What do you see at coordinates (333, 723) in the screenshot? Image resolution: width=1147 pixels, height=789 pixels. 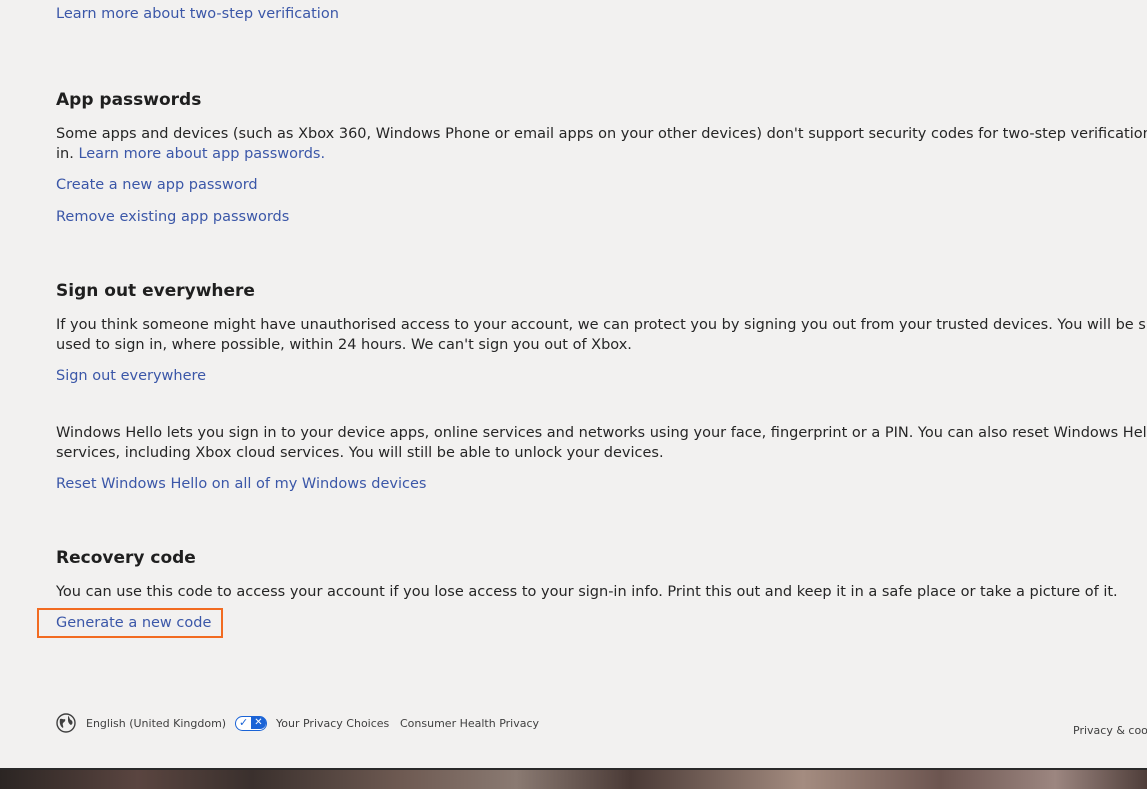 I see `privacy-choices-label: Your Privacy Choices` at bounding box center [333, 723].